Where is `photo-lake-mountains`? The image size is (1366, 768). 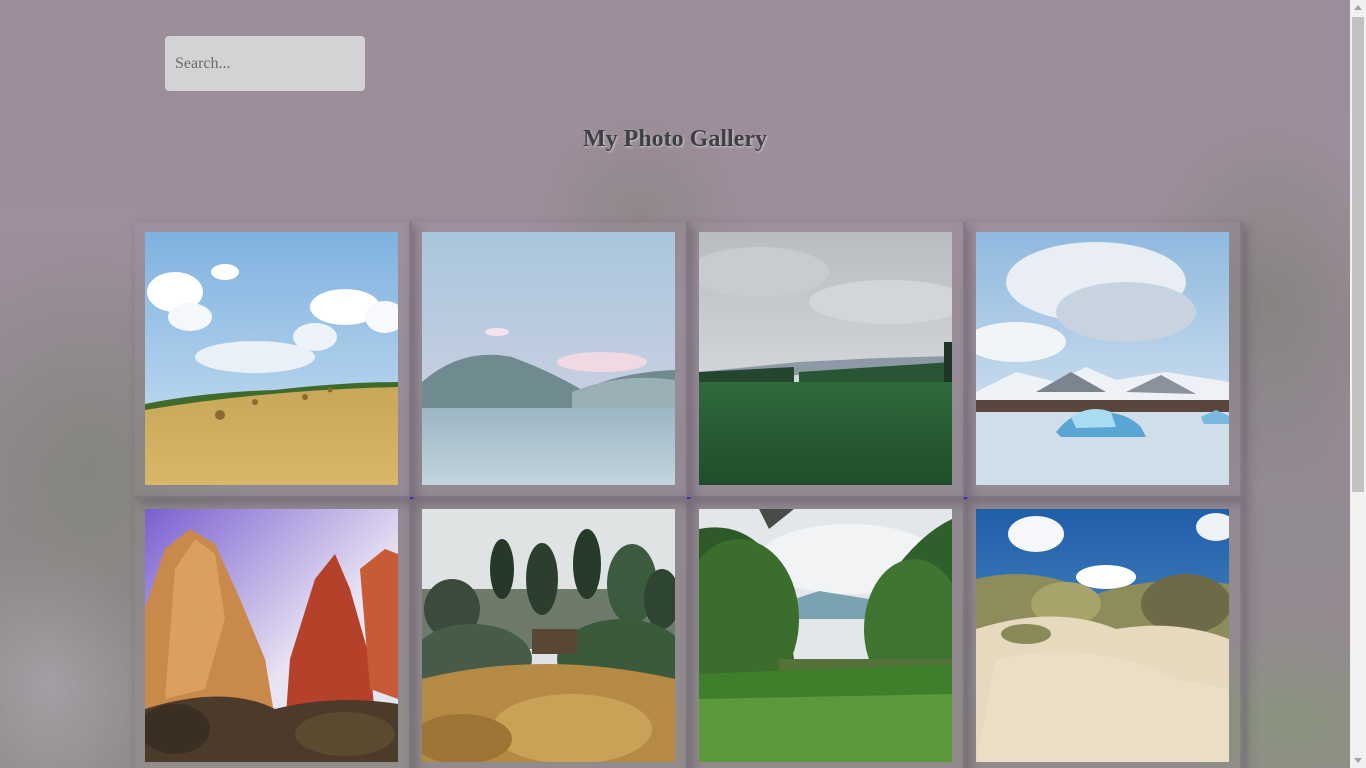 photo-lake-mountains is located at coordinates (548, 358).